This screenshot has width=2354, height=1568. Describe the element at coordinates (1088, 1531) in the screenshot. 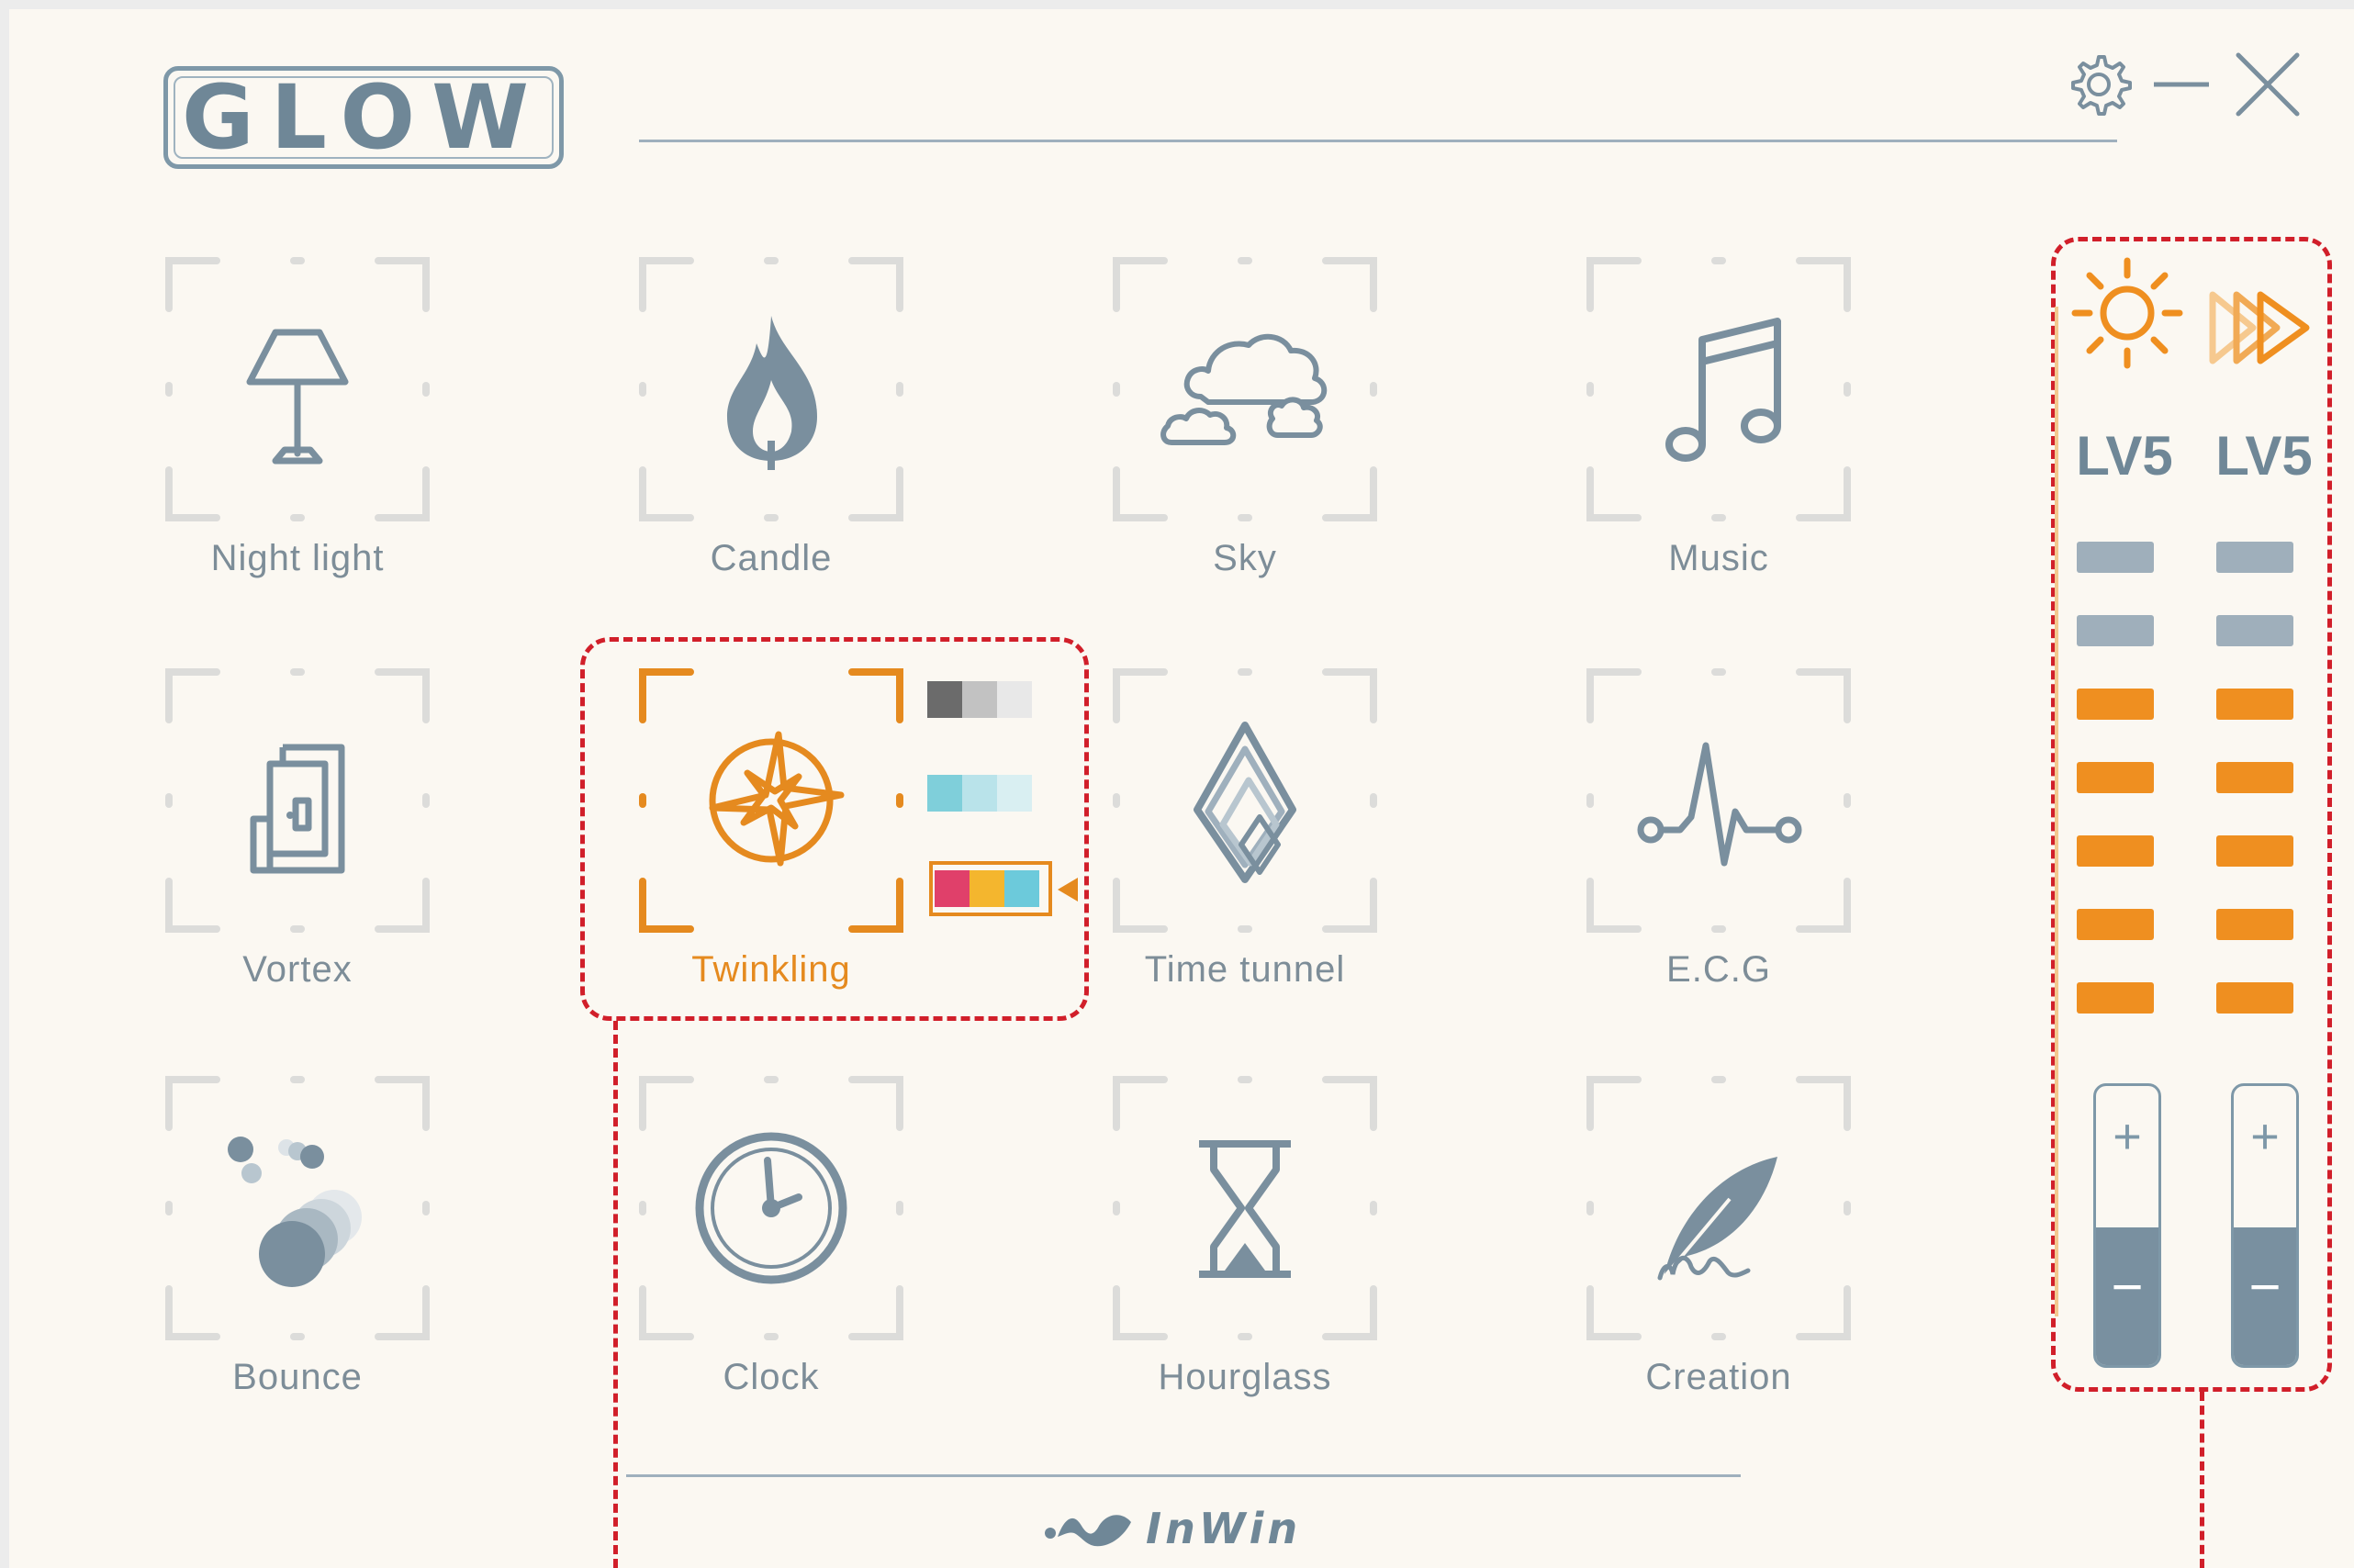

I see `inwin-mark-icon` at that location.